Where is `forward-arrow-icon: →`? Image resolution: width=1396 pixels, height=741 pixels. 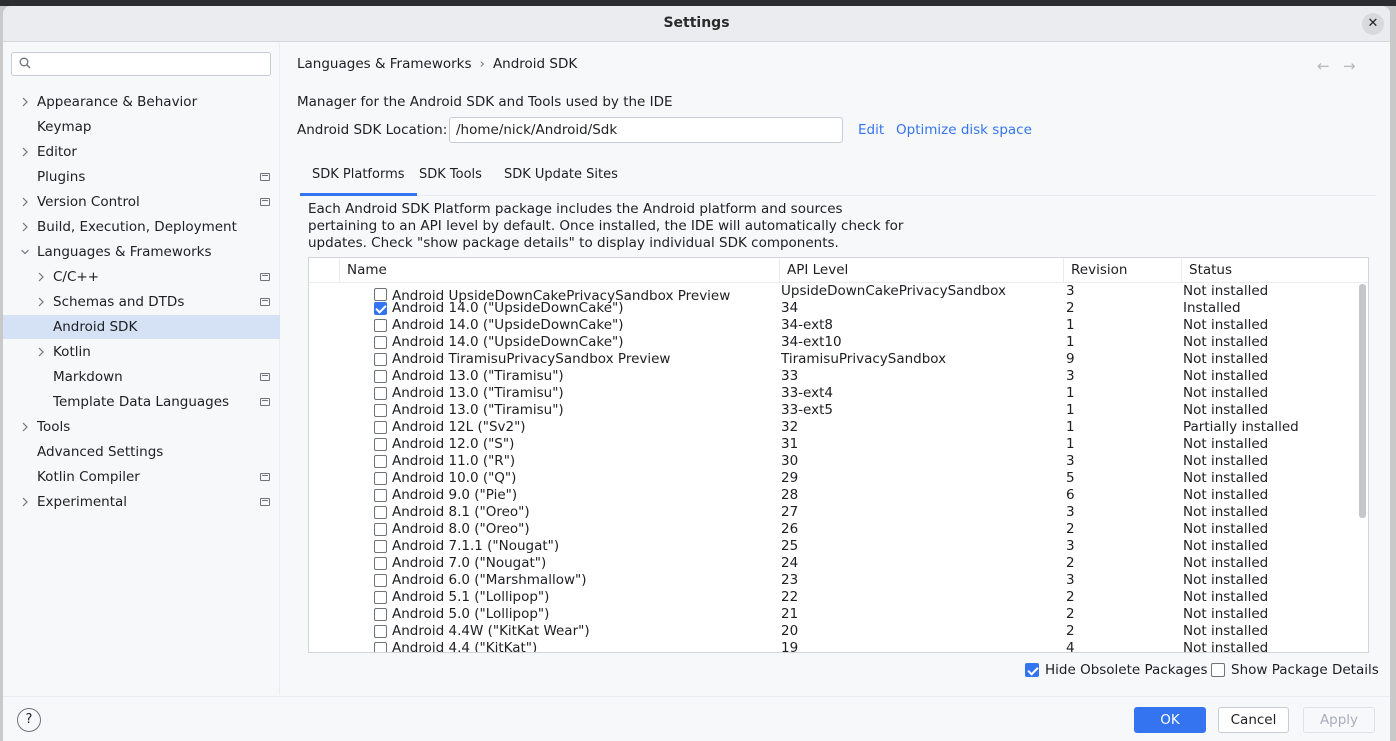
forward-arrow-icon: → is located at coordinates (1349, 66).